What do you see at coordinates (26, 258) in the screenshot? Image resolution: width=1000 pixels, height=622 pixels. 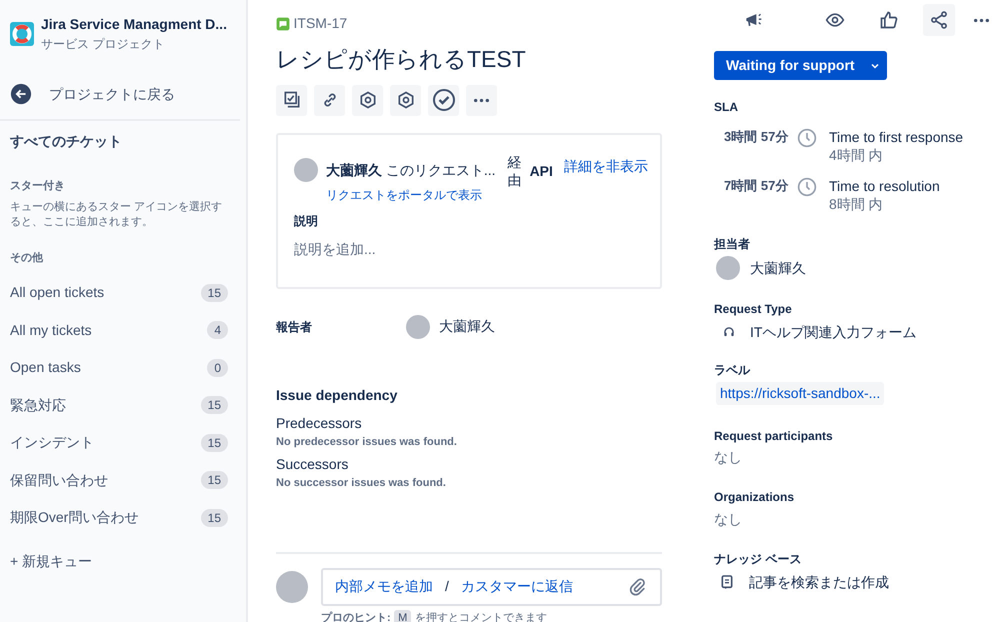 I see `section-heading: その他` at bounding box center [26, 258].